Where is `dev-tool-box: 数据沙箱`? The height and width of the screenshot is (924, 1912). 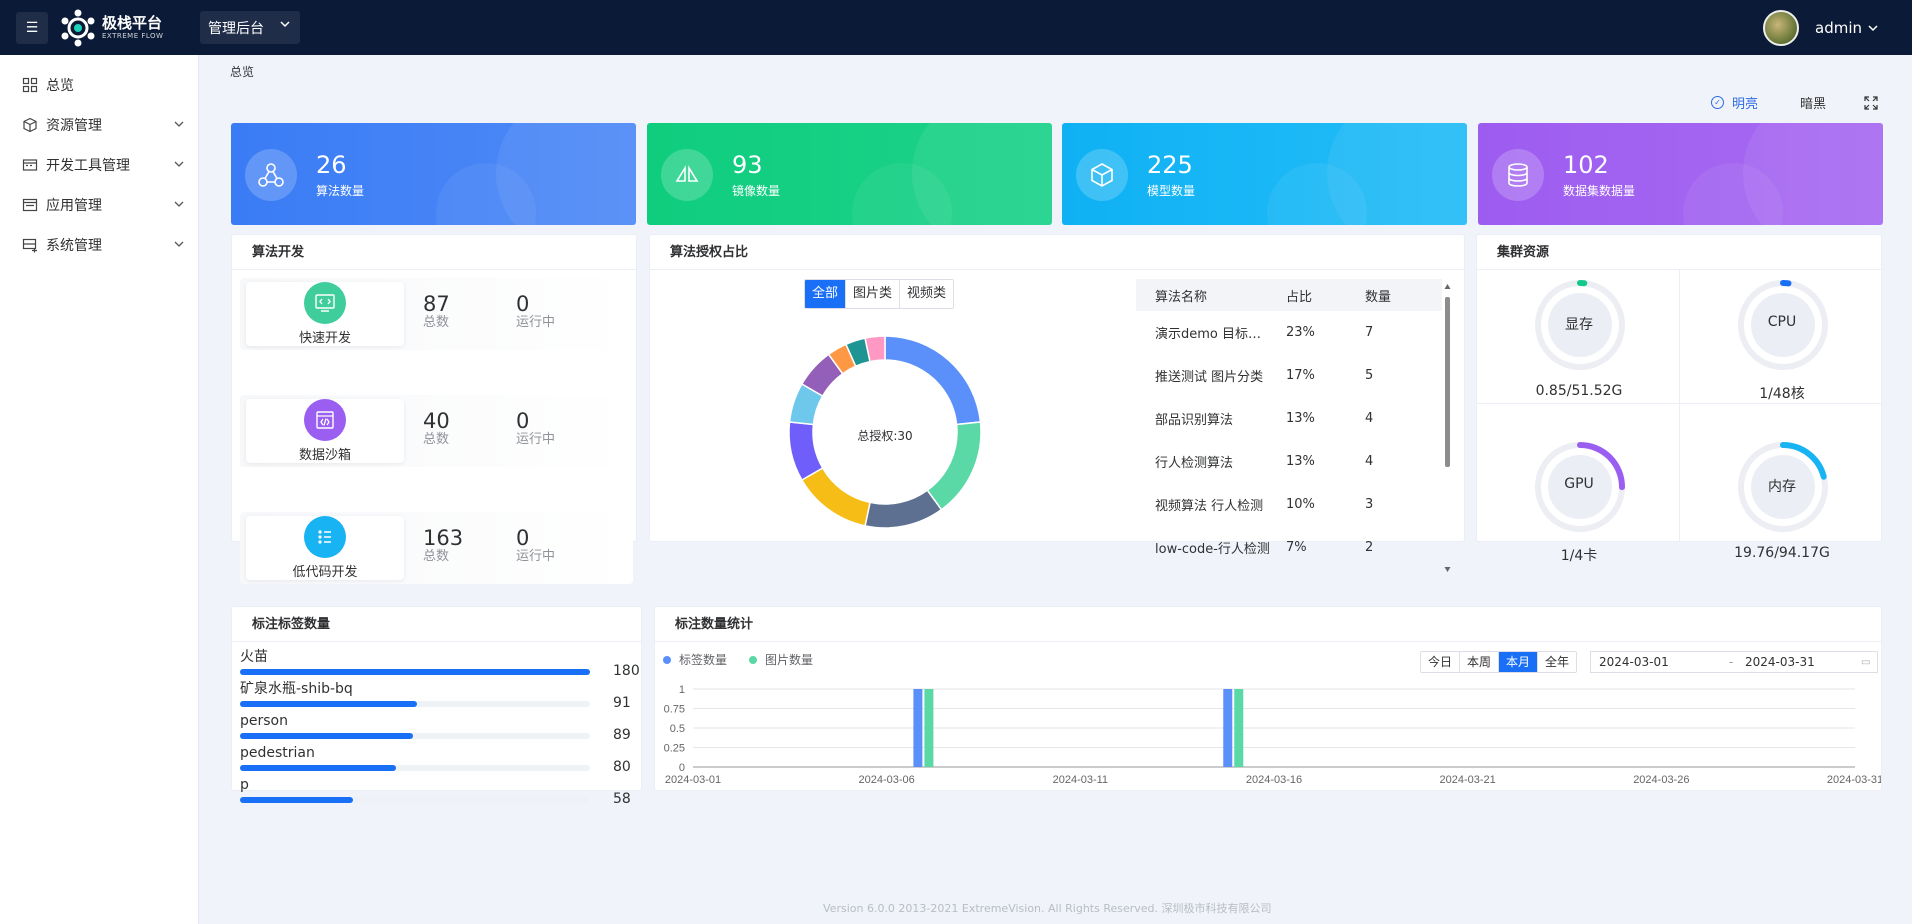 dev-tool-box: 数据沙箱 is located at coordinates (325, 431).